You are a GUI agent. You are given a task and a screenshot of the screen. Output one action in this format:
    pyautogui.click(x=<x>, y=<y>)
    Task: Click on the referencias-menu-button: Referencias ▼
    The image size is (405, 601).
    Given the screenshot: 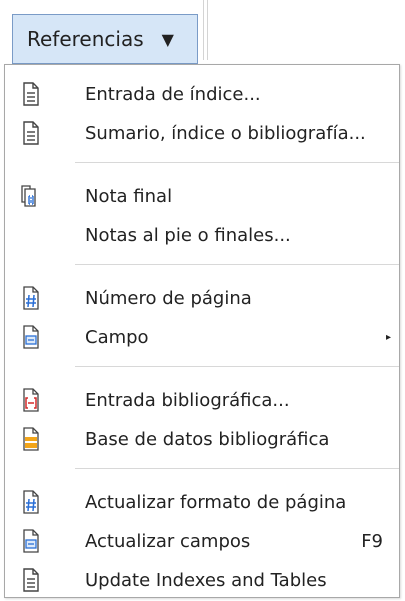 What is the action you would take?
    pyautogui.click(x=105, y=39)
    